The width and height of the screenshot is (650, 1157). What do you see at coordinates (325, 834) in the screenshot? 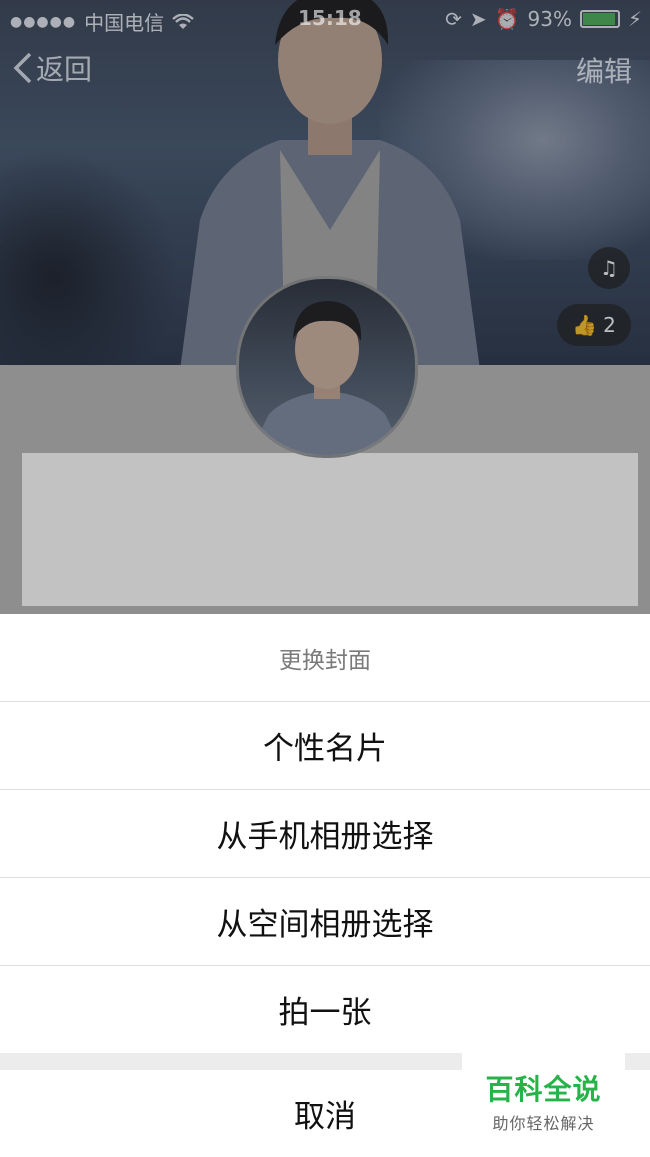
I see `option-phone-album: 从手机相册选择` at bounding box center [325, 834].